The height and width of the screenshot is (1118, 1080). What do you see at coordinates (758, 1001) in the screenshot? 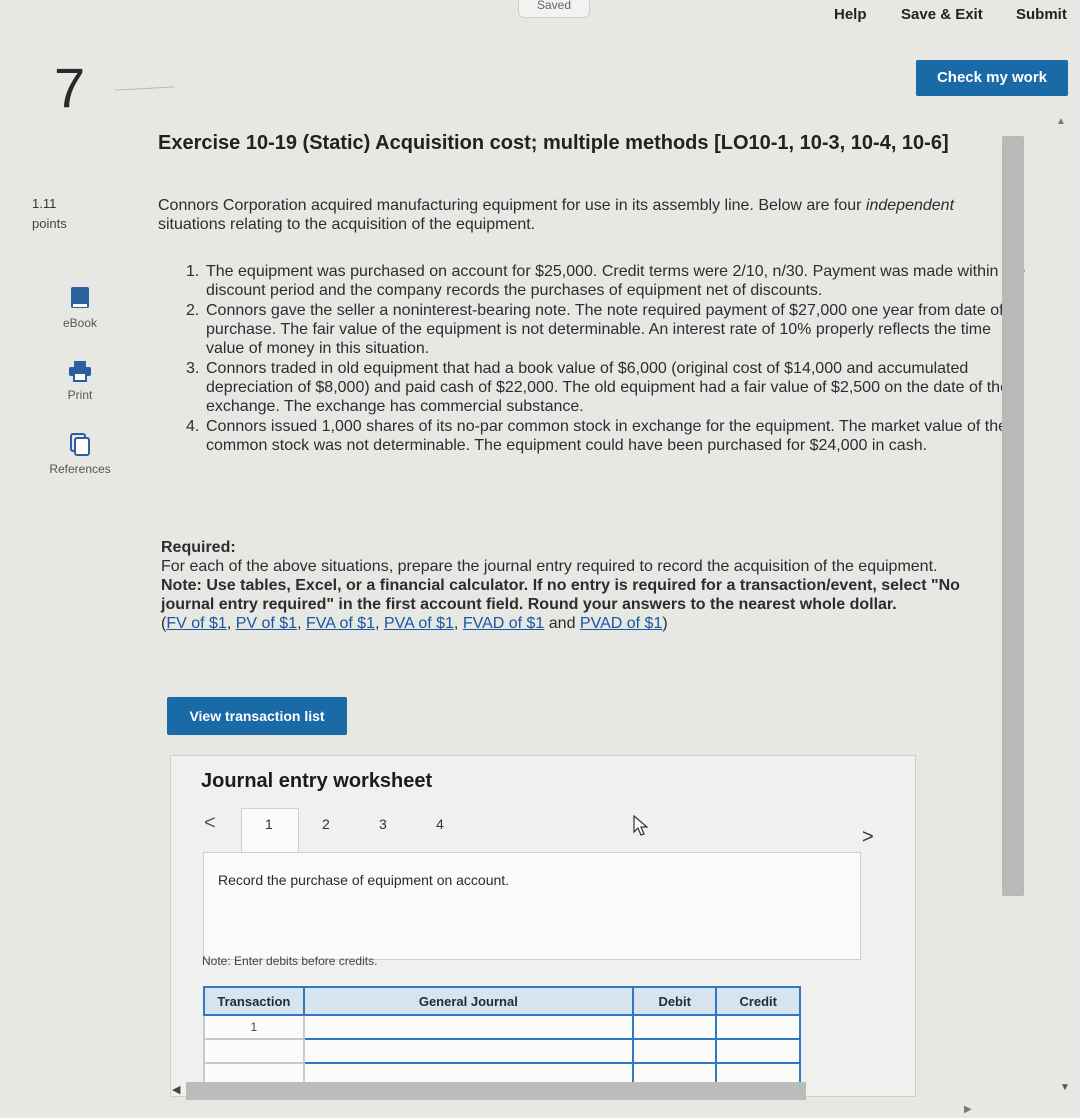
I see `col-header-credit: Credit` at bounding box center [758, 1001].